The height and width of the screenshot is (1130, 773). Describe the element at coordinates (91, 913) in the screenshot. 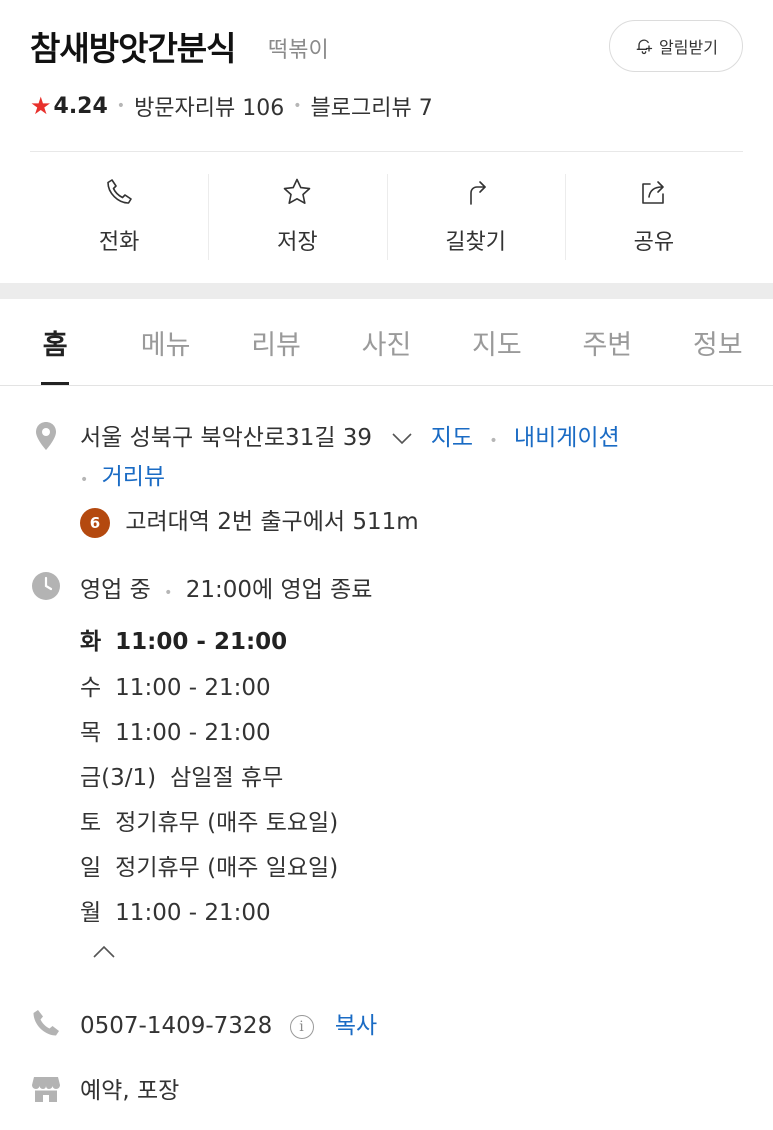

I see `hours-day: 월` at that location.